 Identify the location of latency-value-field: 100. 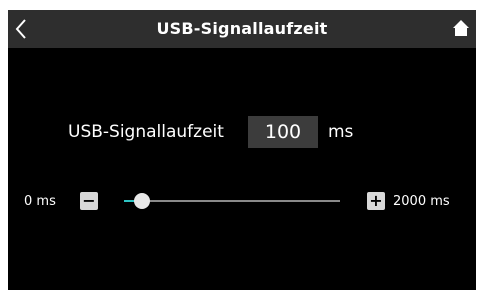
(283, 132).